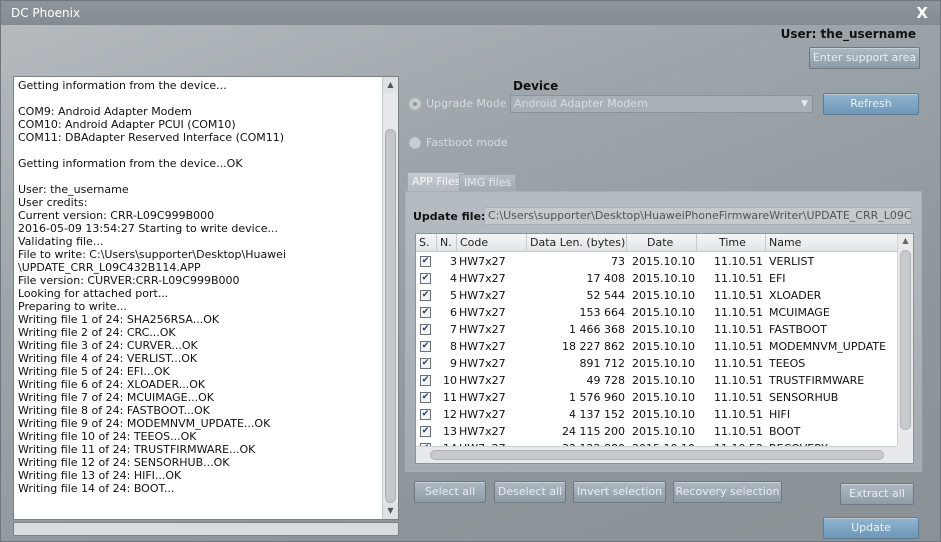 The image size is (941, 542). I want to click on upgrade-mode-label: Upgrade Mode, so click(466, 103).